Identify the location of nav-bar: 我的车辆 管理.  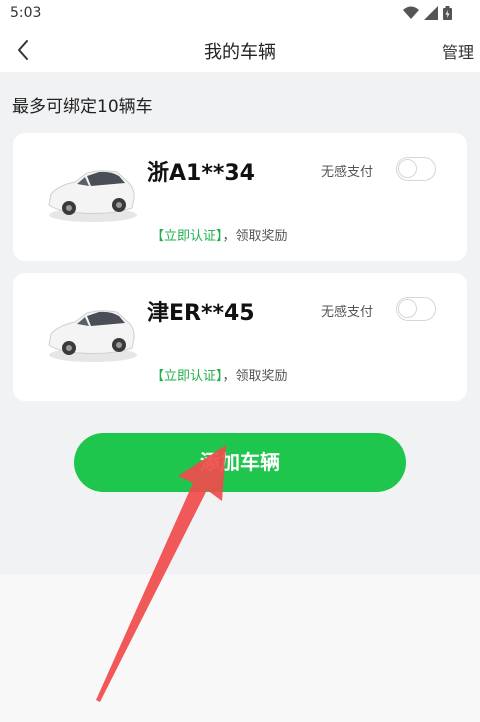
(240, 49).